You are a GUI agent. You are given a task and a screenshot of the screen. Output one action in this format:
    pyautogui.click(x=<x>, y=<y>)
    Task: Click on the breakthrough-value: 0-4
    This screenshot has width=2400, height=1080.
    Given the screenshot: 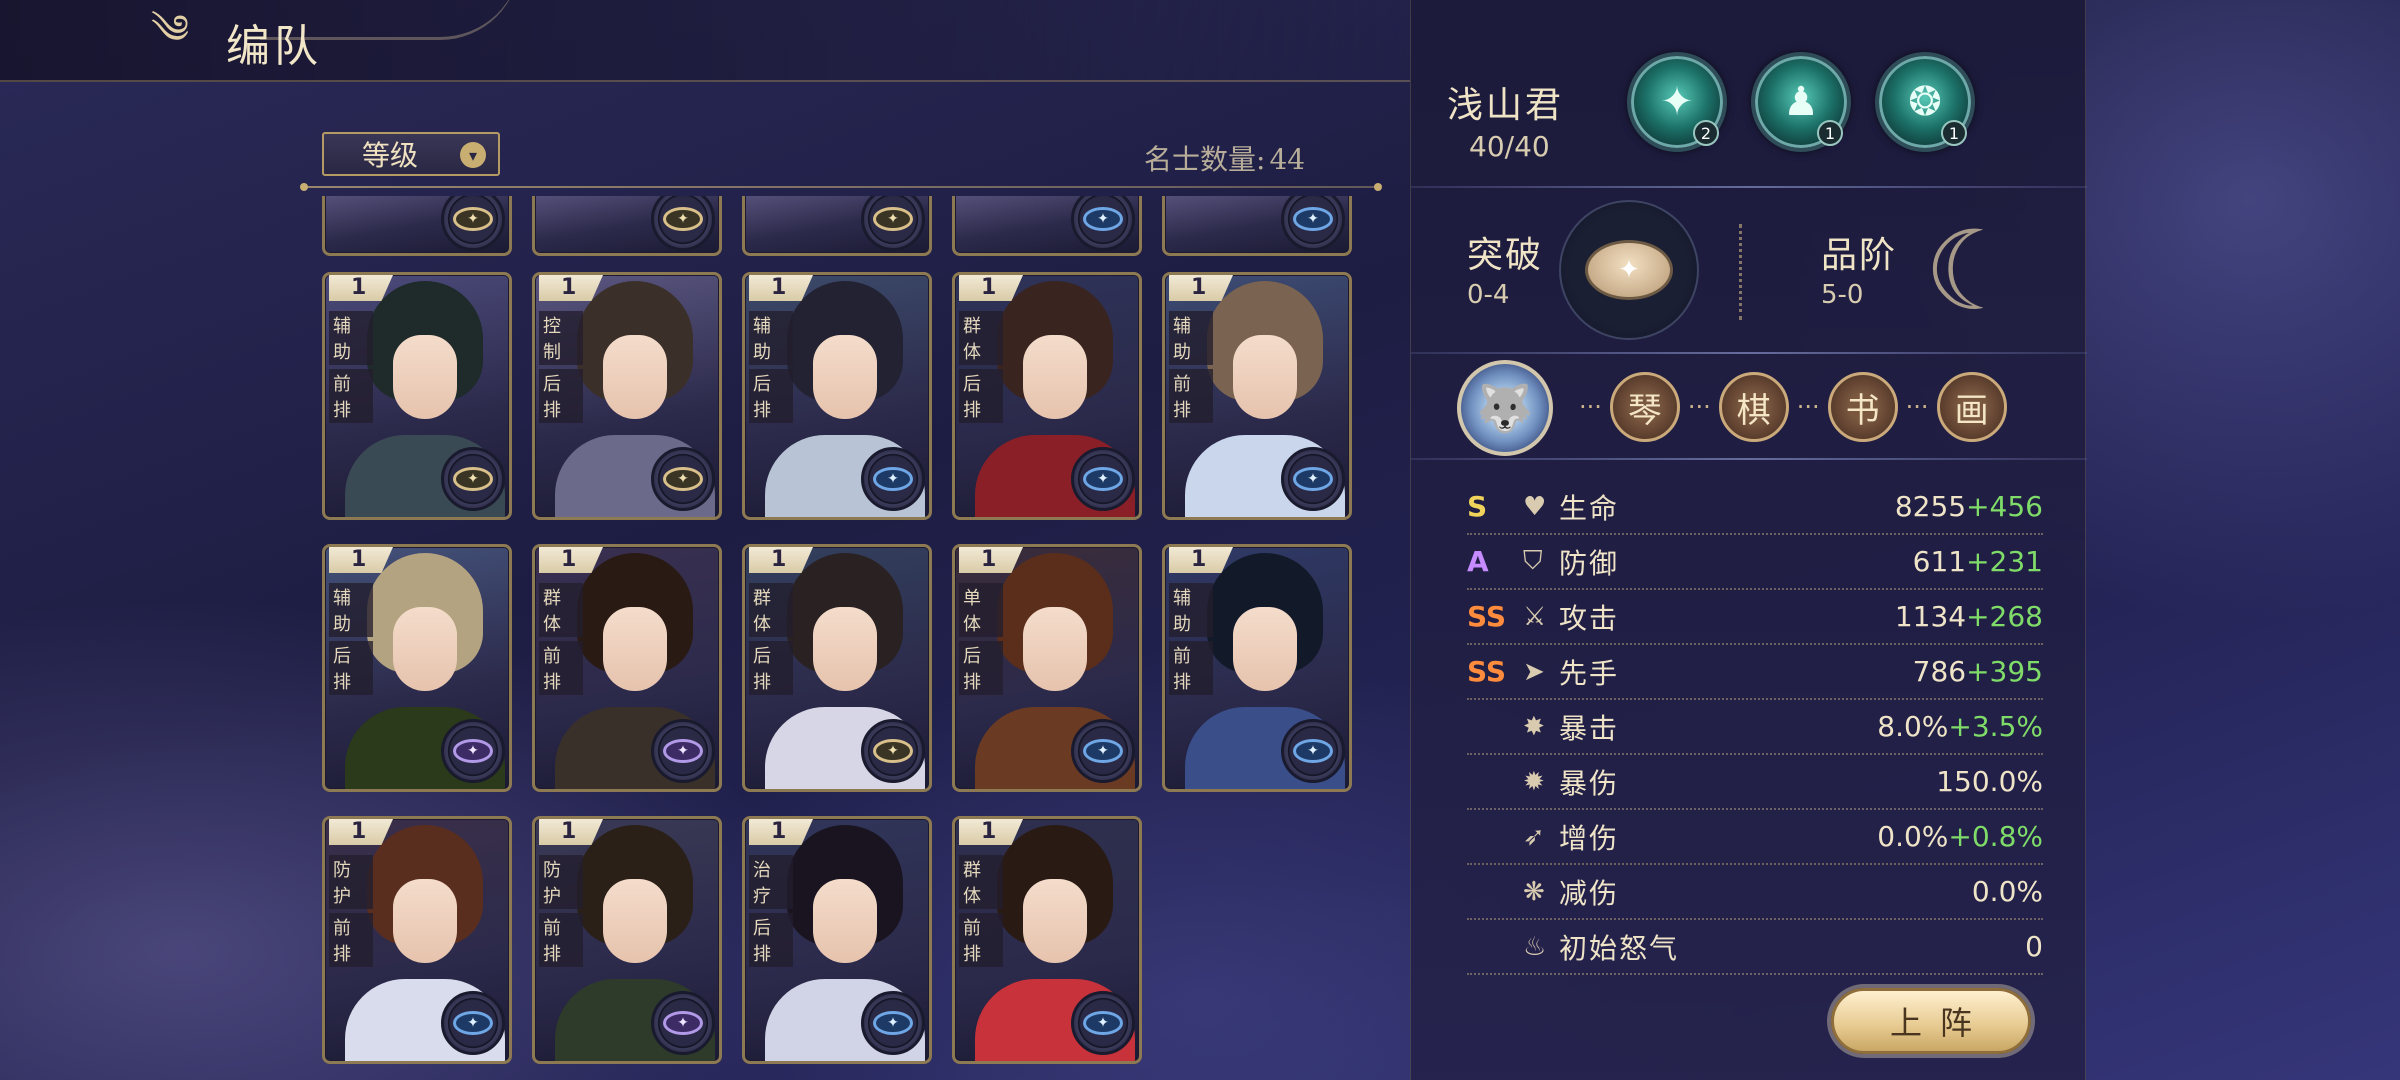 What is the action you would take?
    pyautogui.click(x=1488, y=295)
    